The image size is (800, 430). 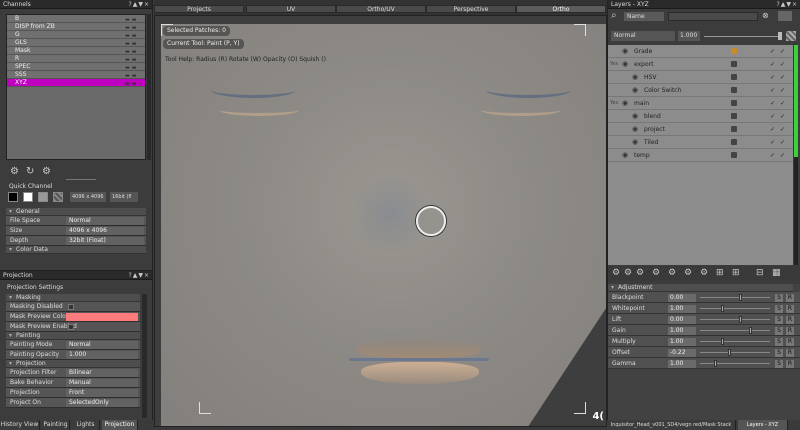 I want to click on channel-list-scrollbar, so click(x=149, y=87).